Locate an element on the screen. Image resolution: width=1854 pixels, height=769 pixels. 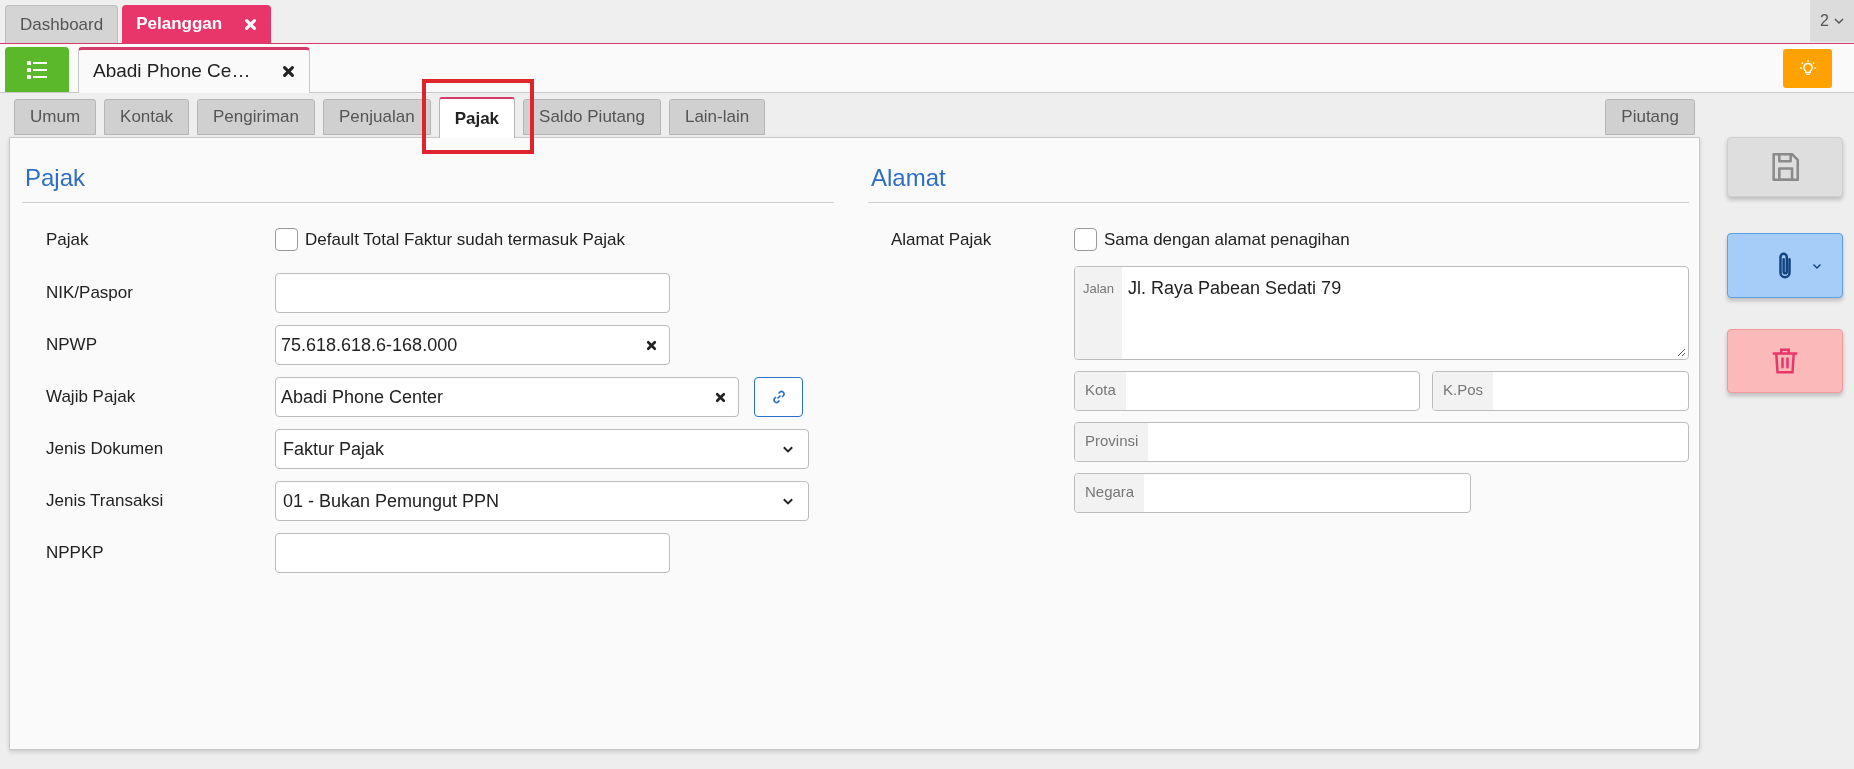
form-tab: Lain-lain is located at coordinates (717, 117).